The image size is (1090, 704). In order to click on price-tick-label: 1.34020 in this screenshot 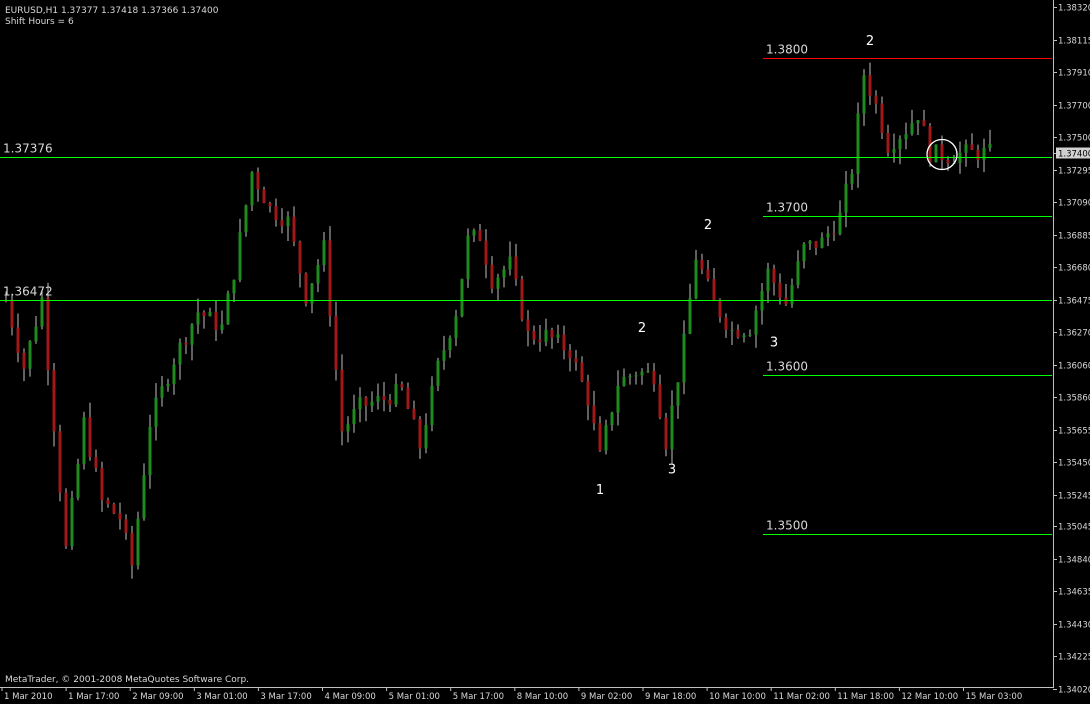, I will do `click(1074, 691)`.